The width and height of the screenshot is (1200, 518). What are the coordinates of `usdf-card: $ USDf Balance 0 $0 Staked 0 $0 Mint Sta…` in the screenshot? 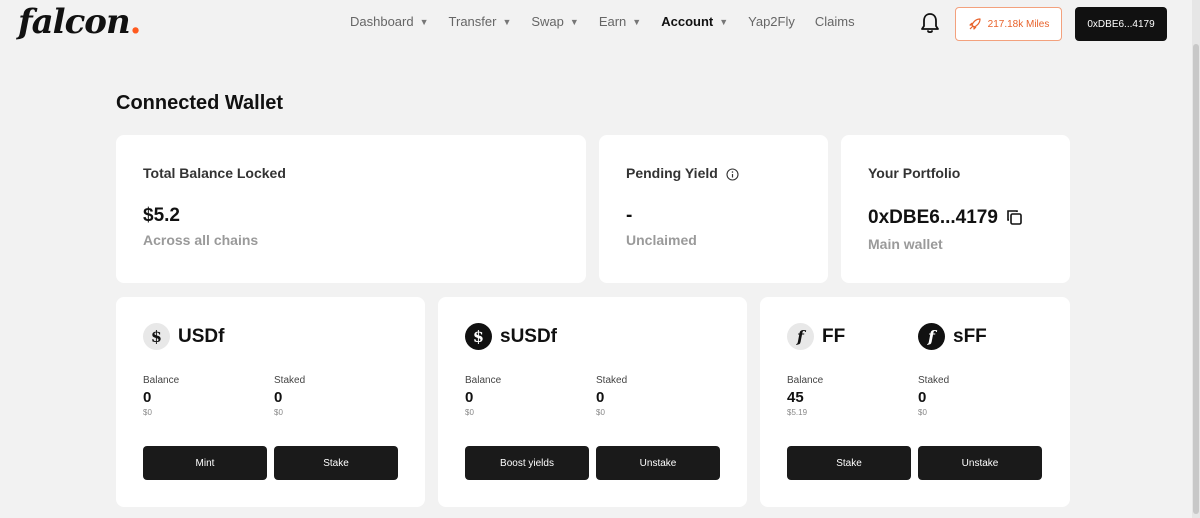 It's located at (270, 402).